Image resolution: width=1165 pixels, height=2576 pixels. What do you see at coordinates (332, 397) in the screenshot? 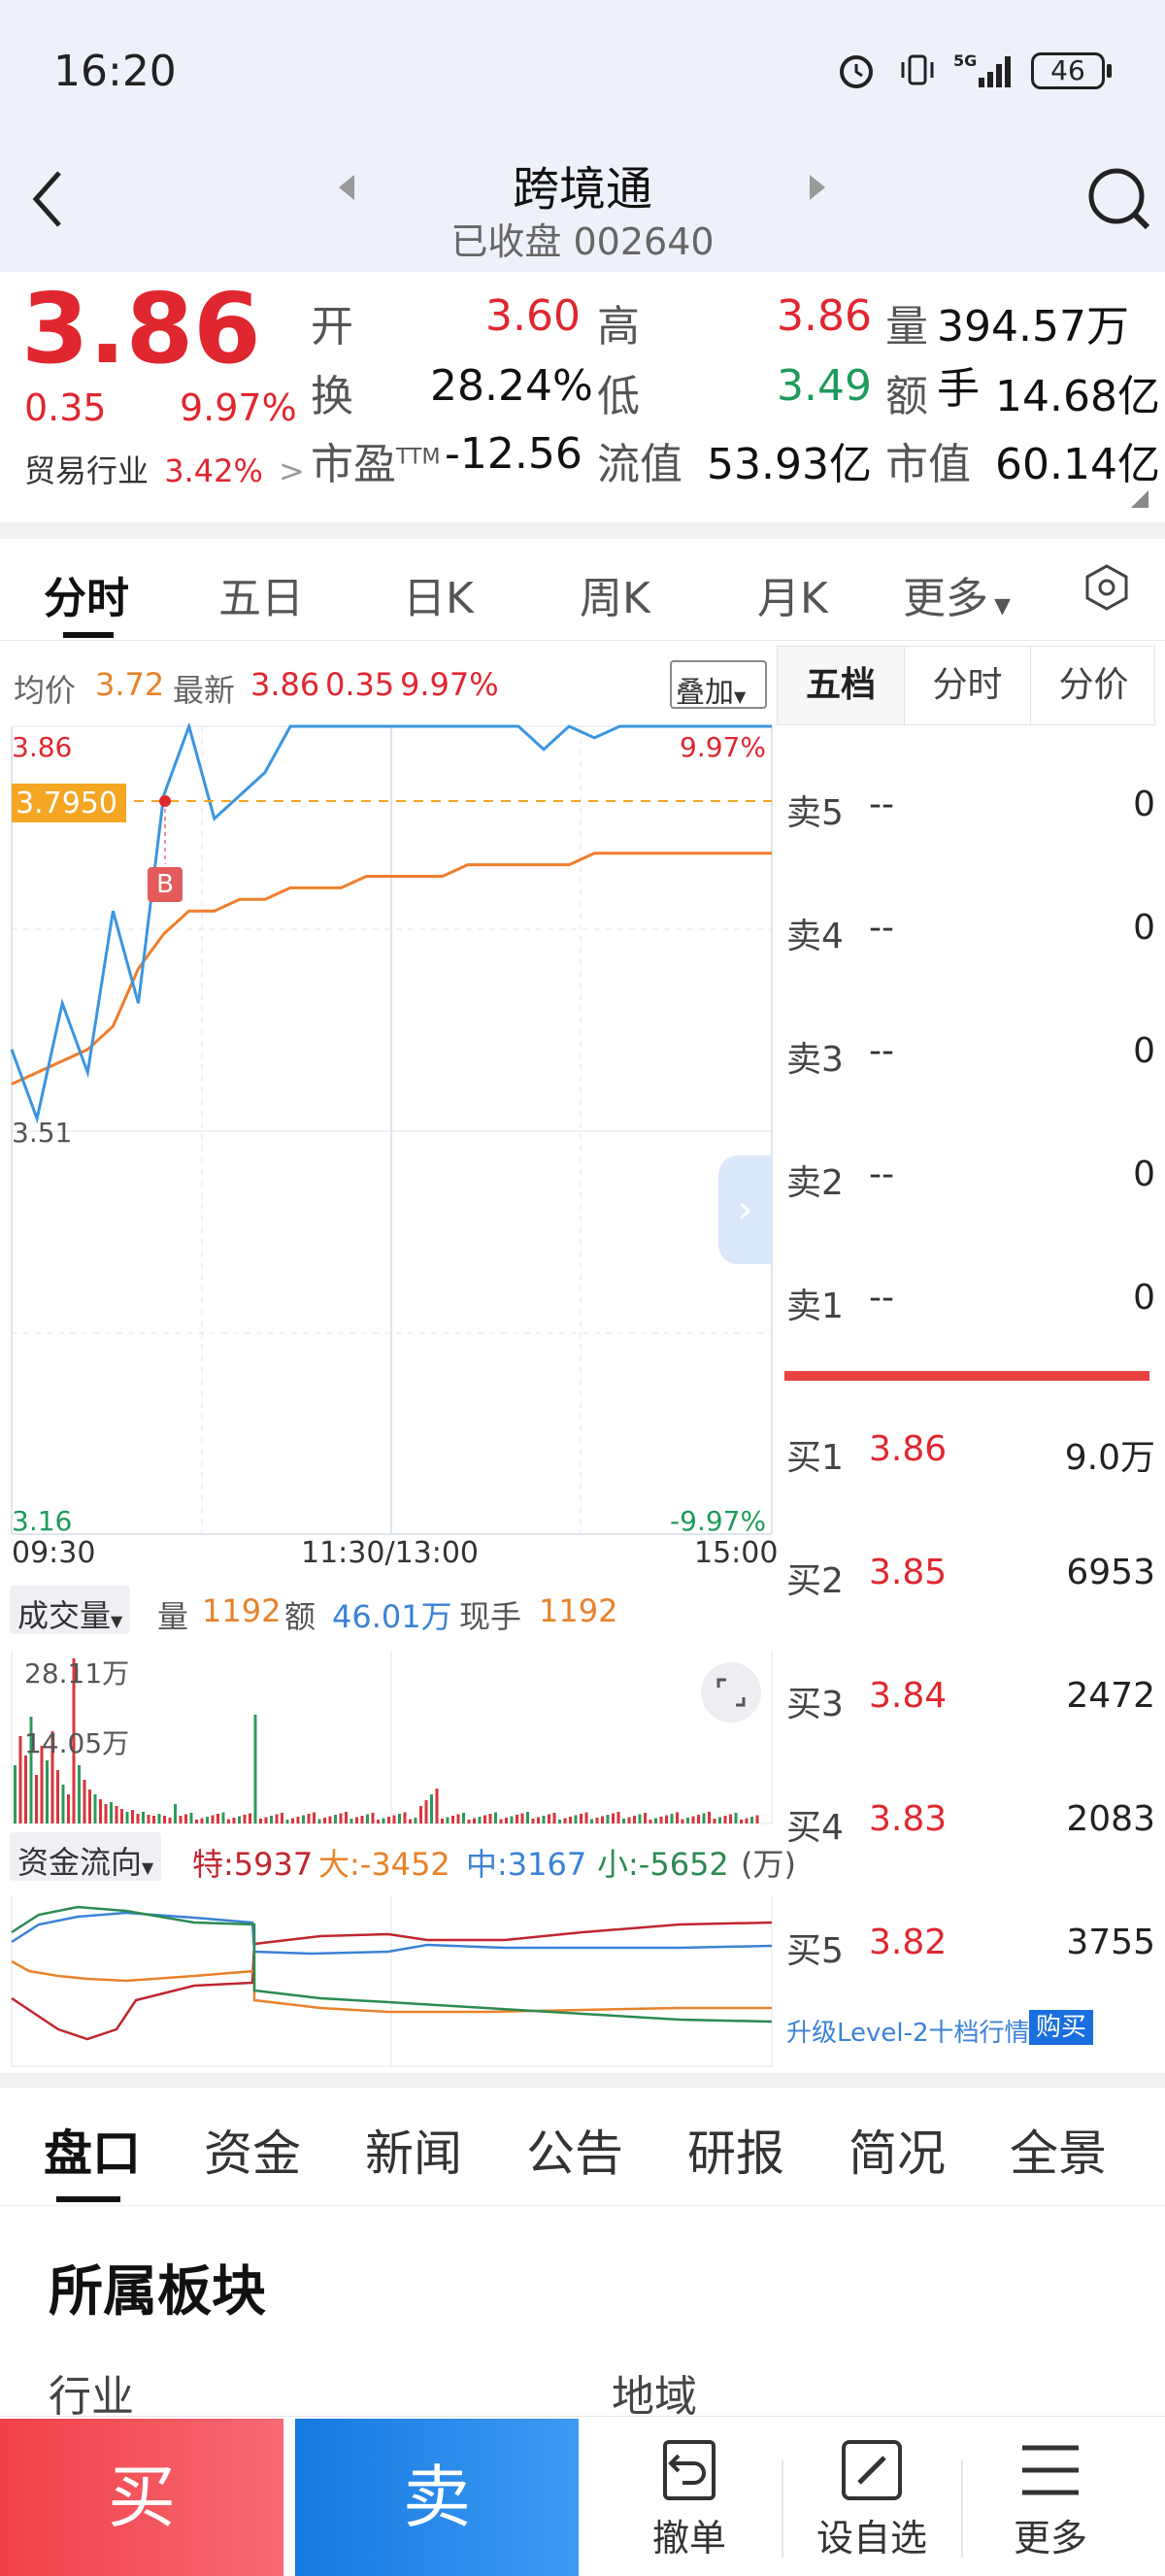
I see `turnover-label: 换` at bounding box center [332, 397].